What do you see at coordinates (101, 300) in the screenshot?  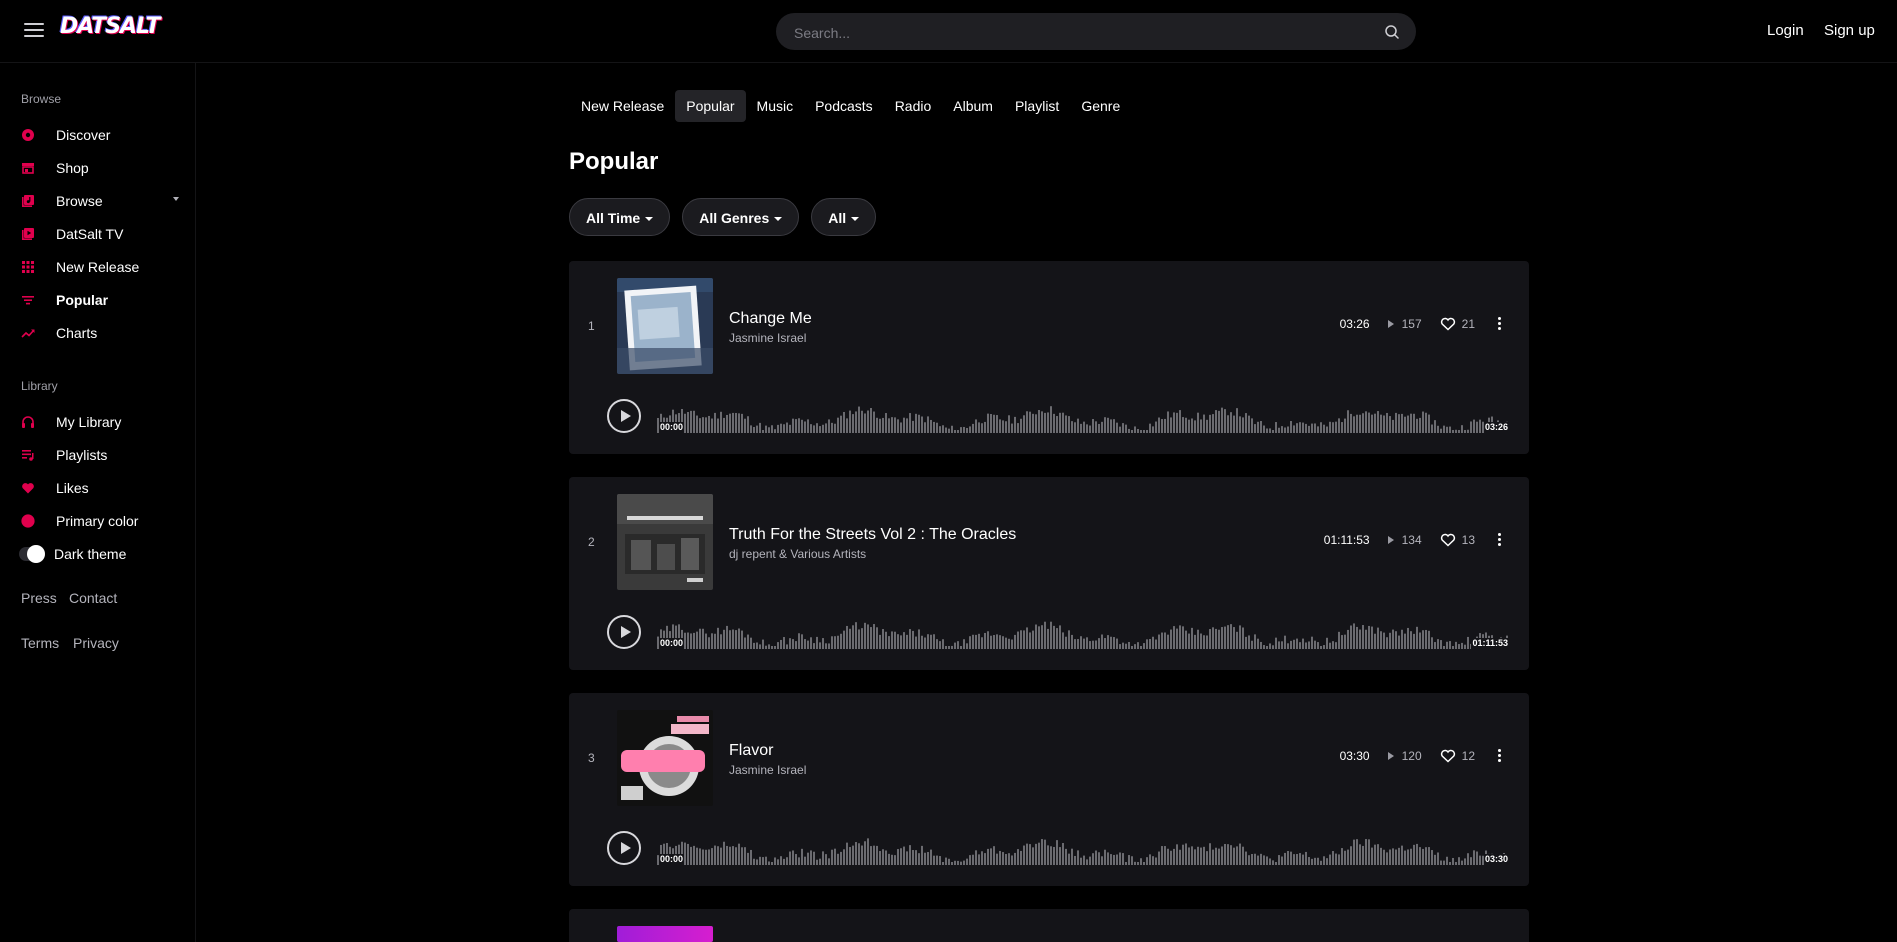 I see `sidebar-item-popular: Popular` at bounding box center [101, 300].